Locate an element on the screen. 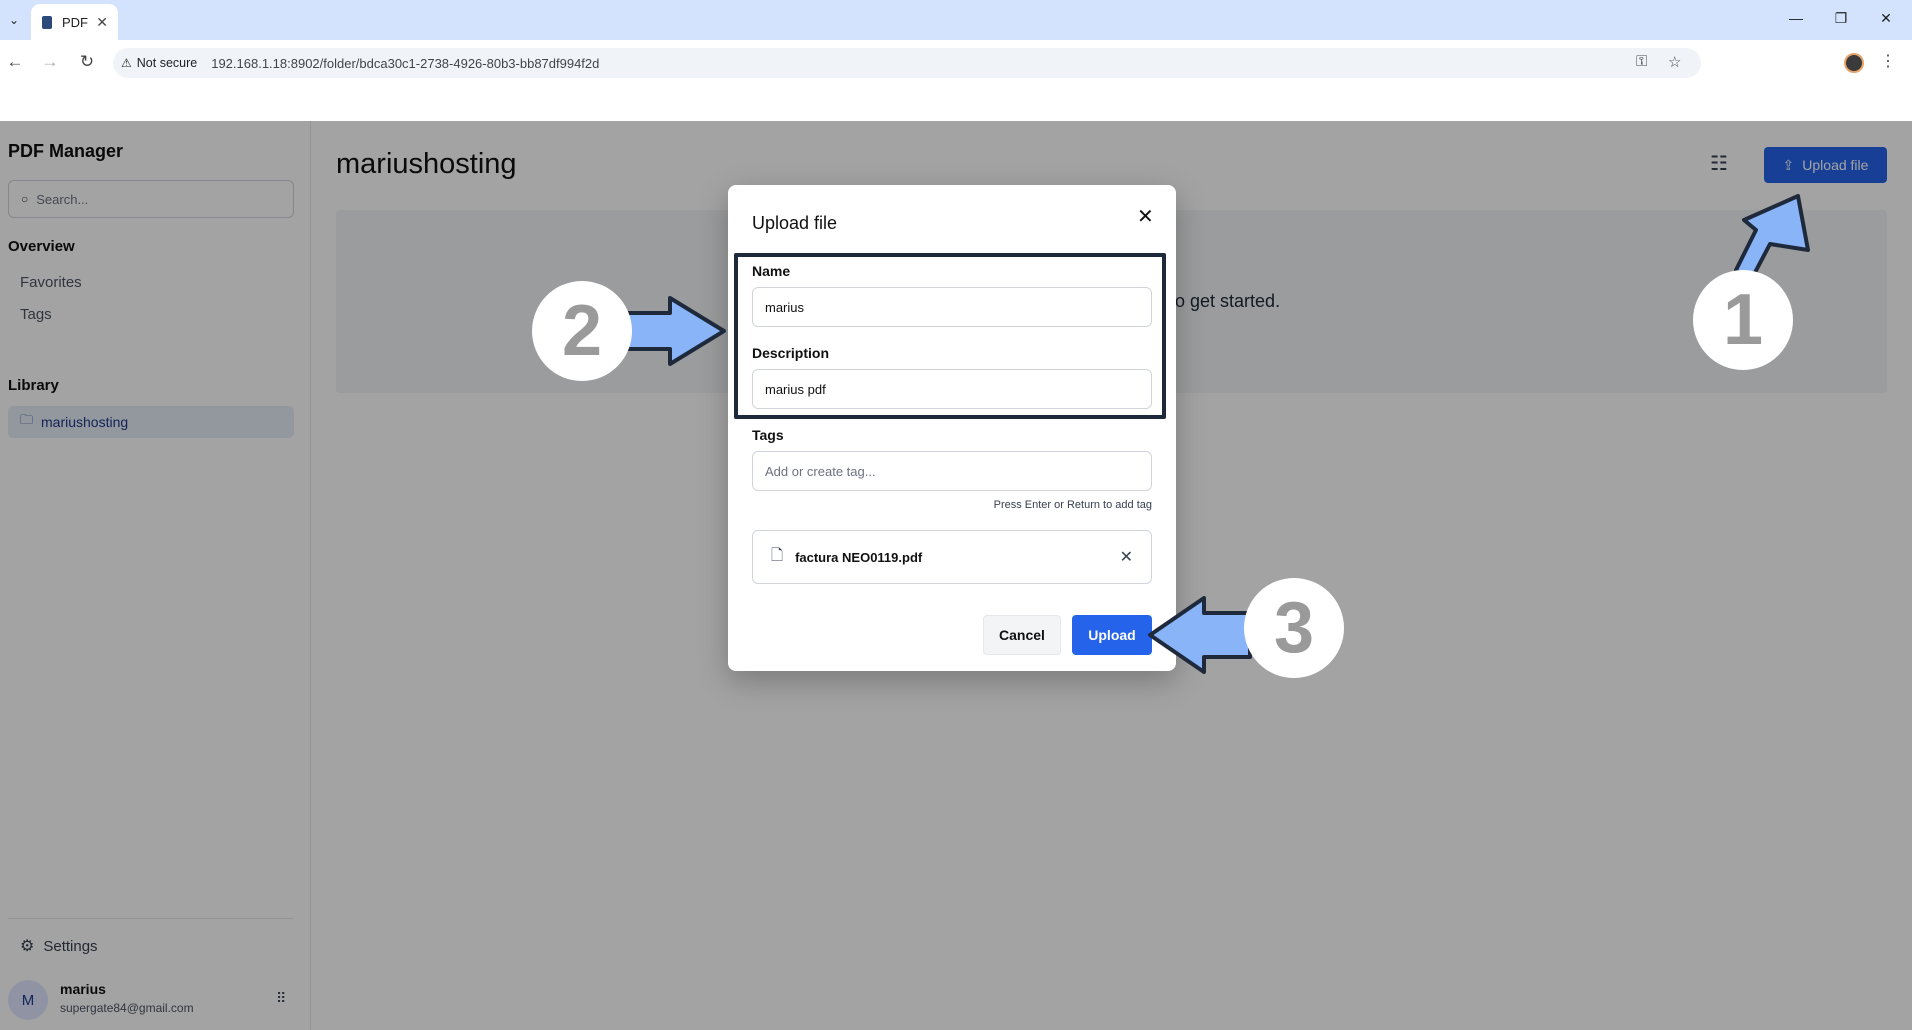 This screenshot has height=1030, width=1912. browser-tabstrip: ⌄ PDF ✕ — ❐ ✕ is located at coordinates (956, 20).